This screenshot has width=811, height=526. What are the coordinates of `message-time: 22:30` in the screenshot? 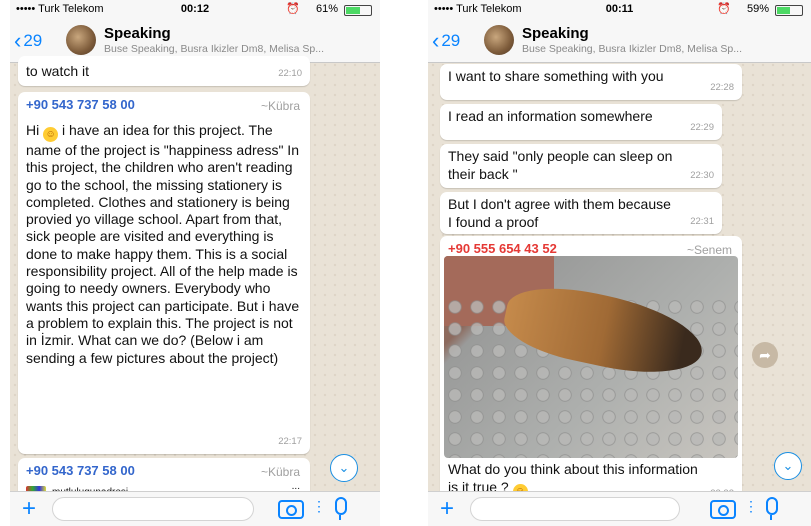 It's located at (702, 175).